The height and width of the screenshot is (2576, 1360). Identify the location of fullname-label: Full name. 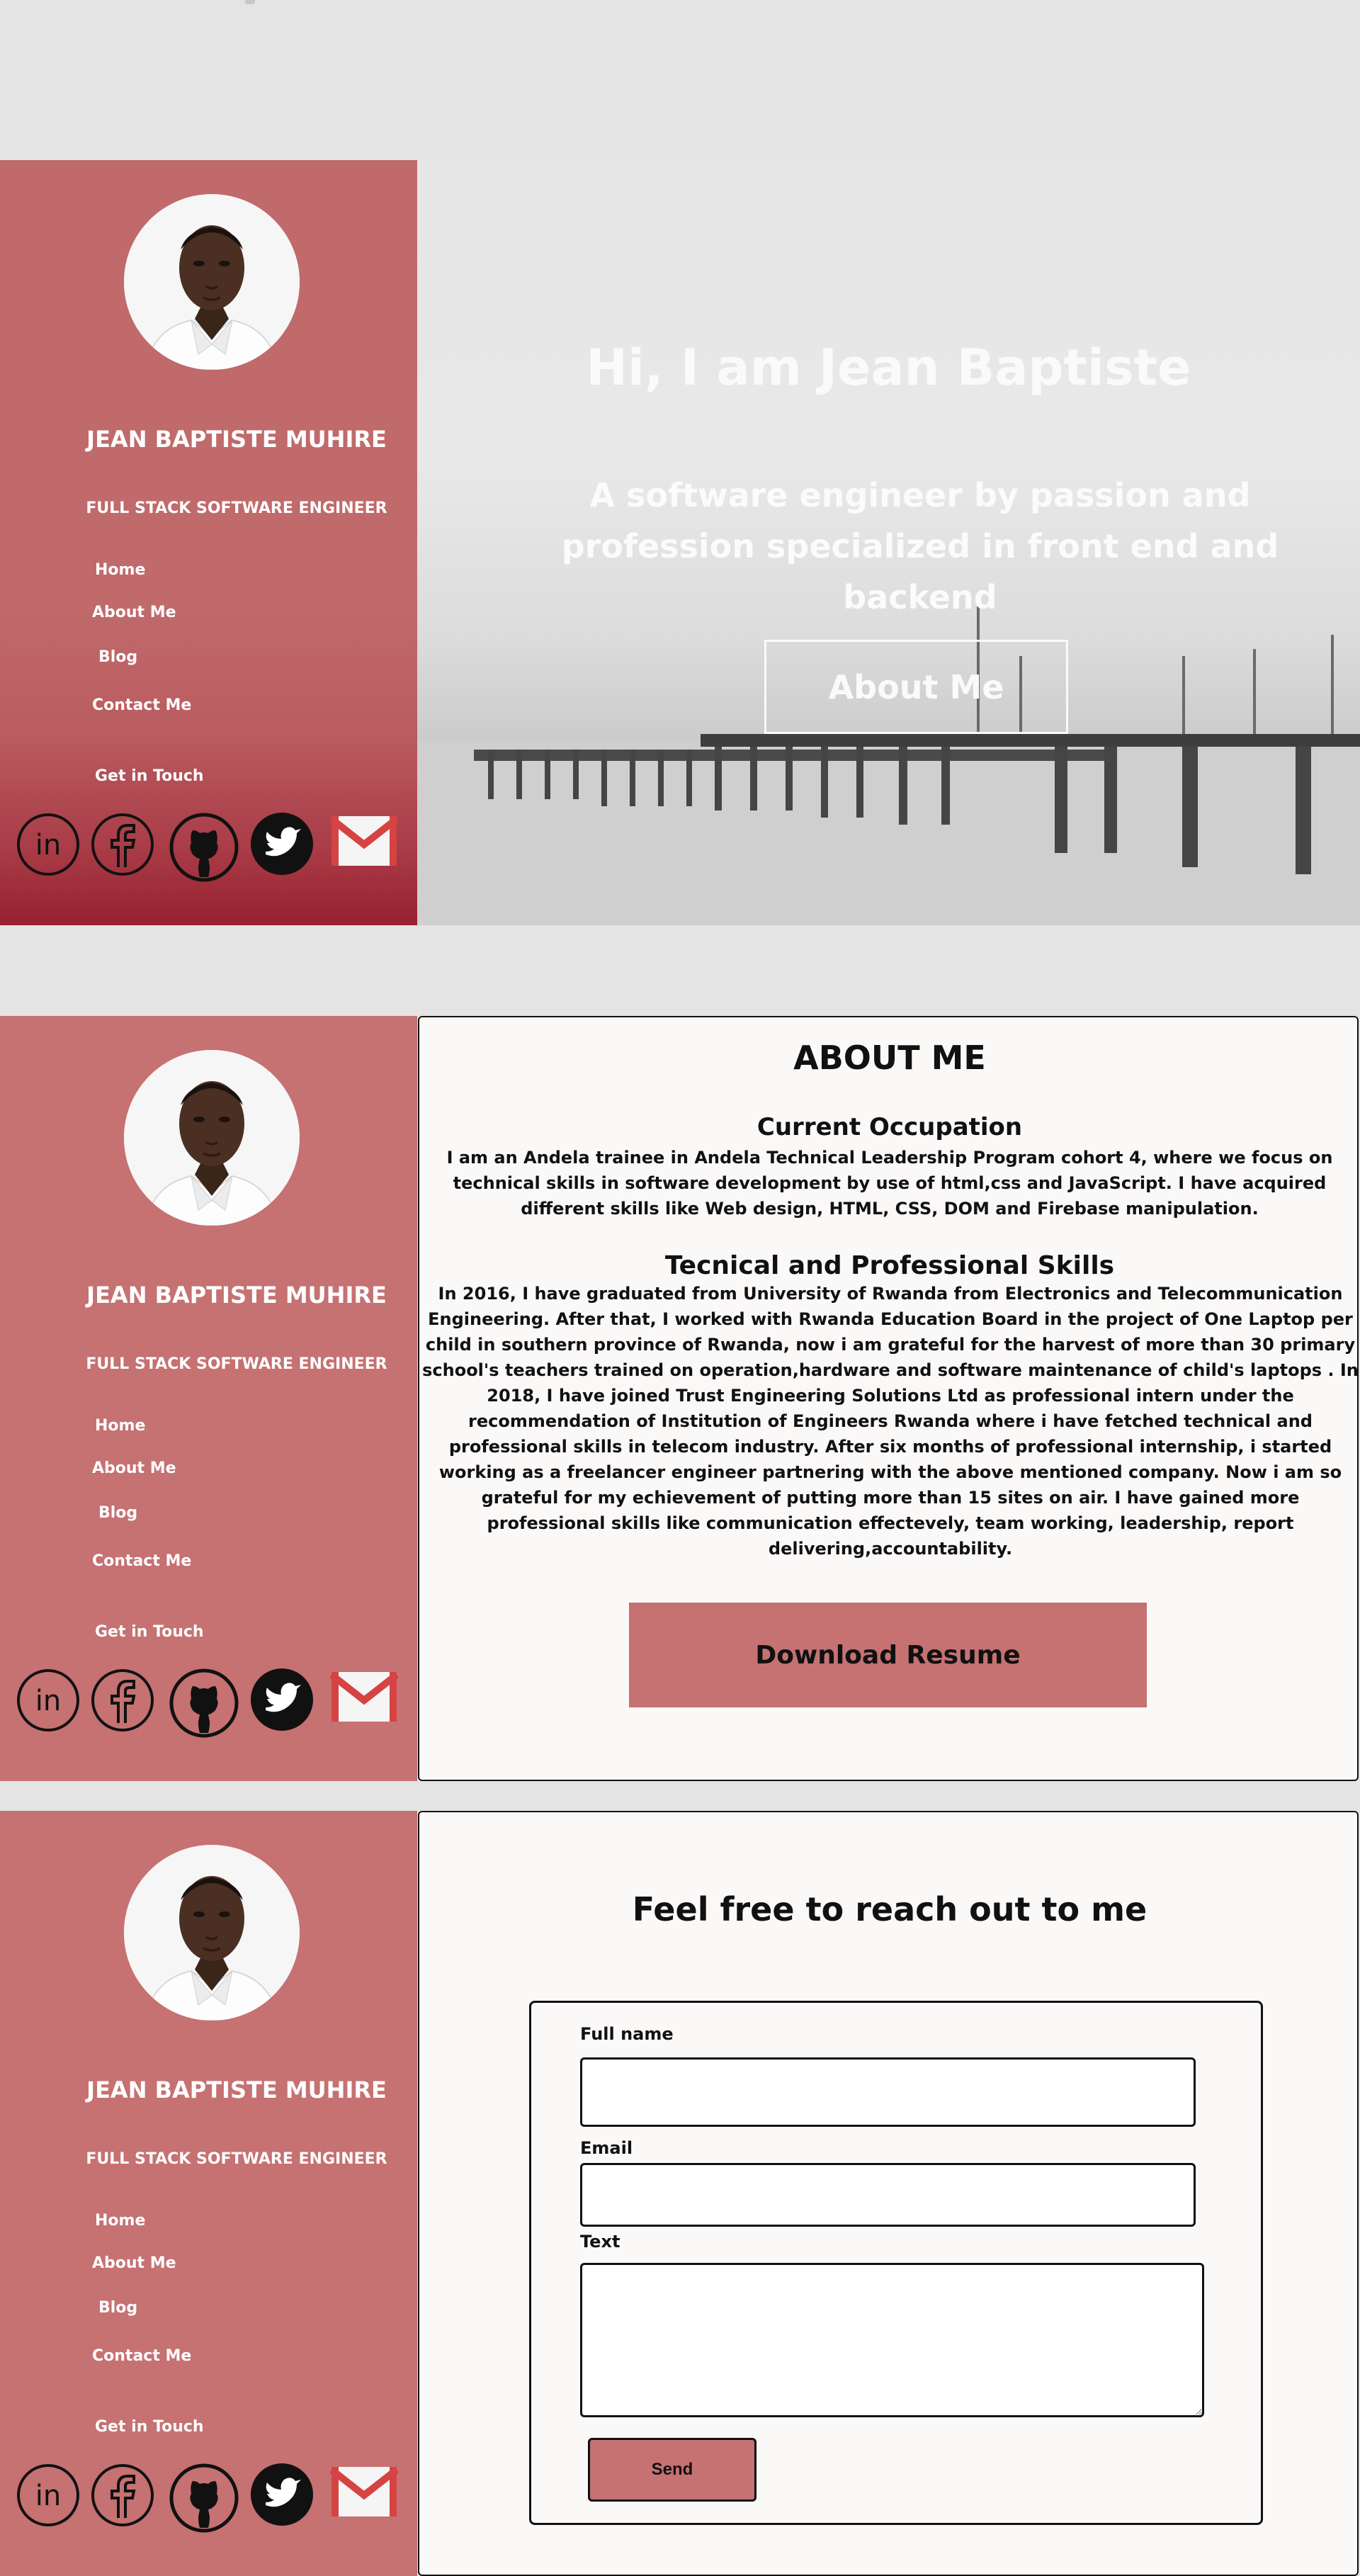
(627, 2034).